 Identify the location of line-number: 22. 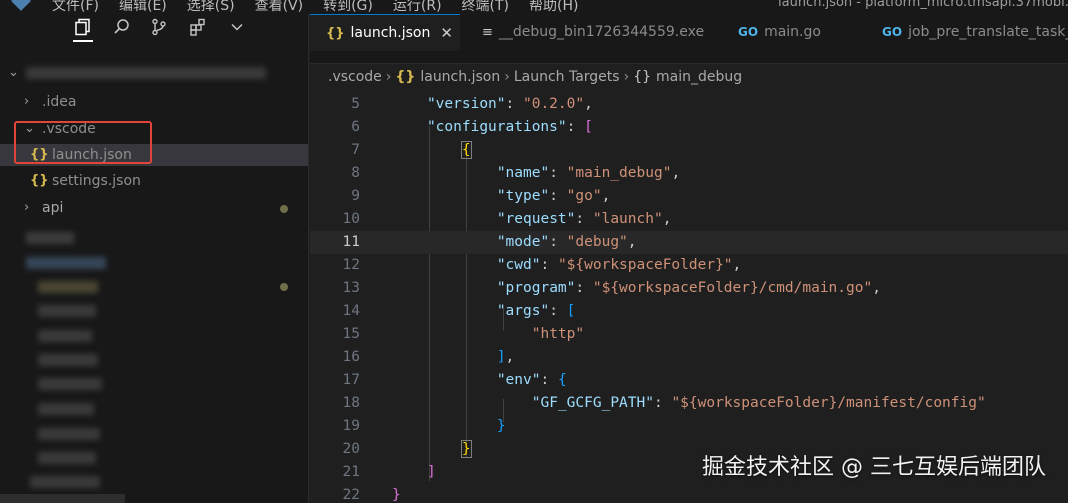
(351, 495).